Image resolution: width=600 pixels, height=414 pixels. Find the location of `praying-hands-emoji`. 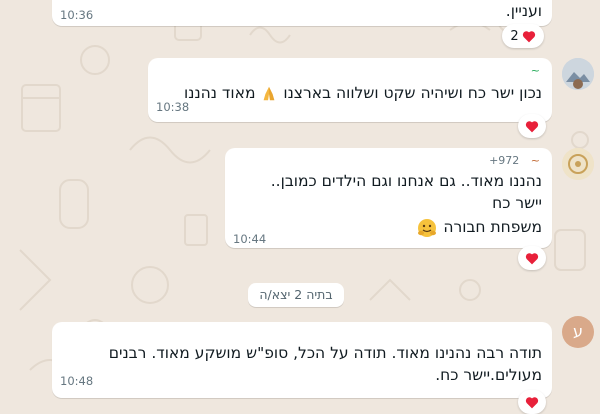

praying-hands-emoji is located at coordinates (269, 93).